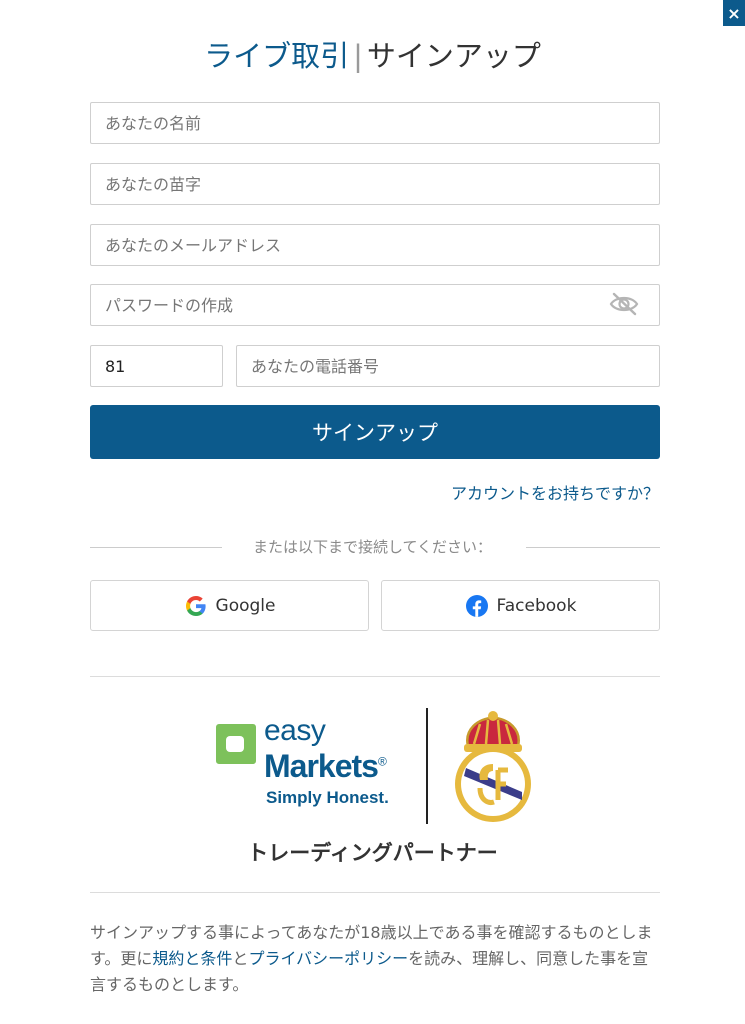 The width and height of the screenshot is (745, 1024). I want to click on close-button: ×, so click(734, 13).